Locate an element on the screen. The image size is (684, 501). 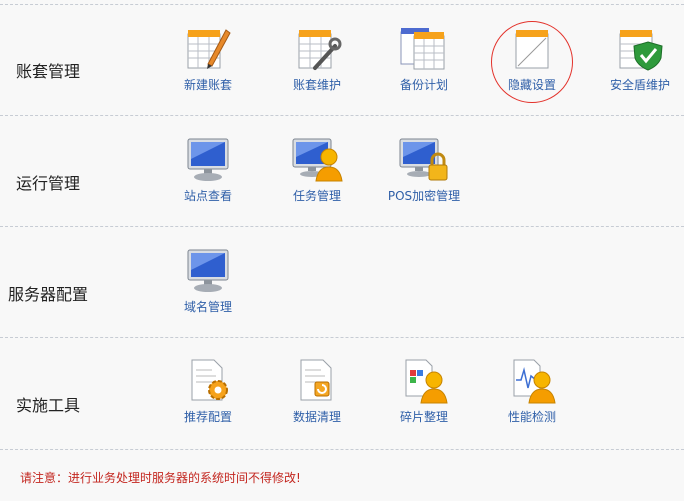
performance-user-icon is located at coordinates (534, 381).